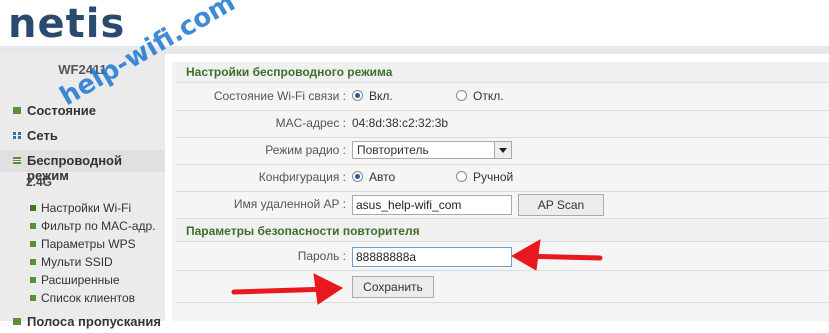 This screenshot has height=333, width=829. Describe the element at coordinates (557, 255) in the screenshot. I see `arrow-to-password` at that location.